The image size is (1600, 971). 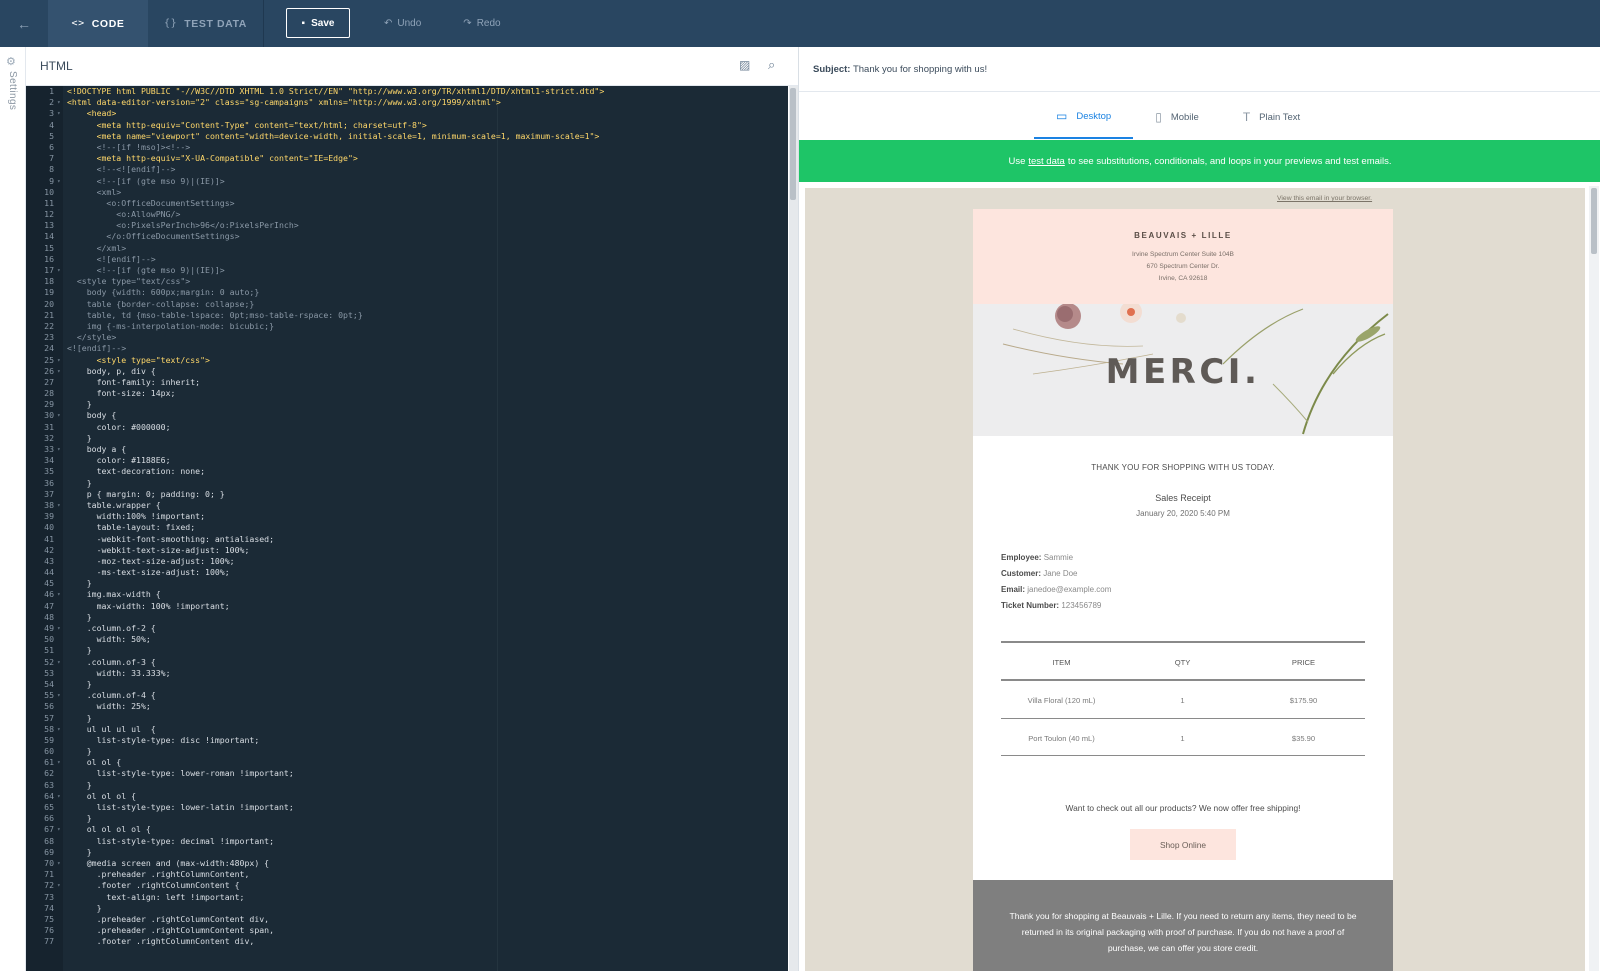 I want to click on code-line: 75 .preheader .rightColumnContent div,, so click(x=407, y=919).